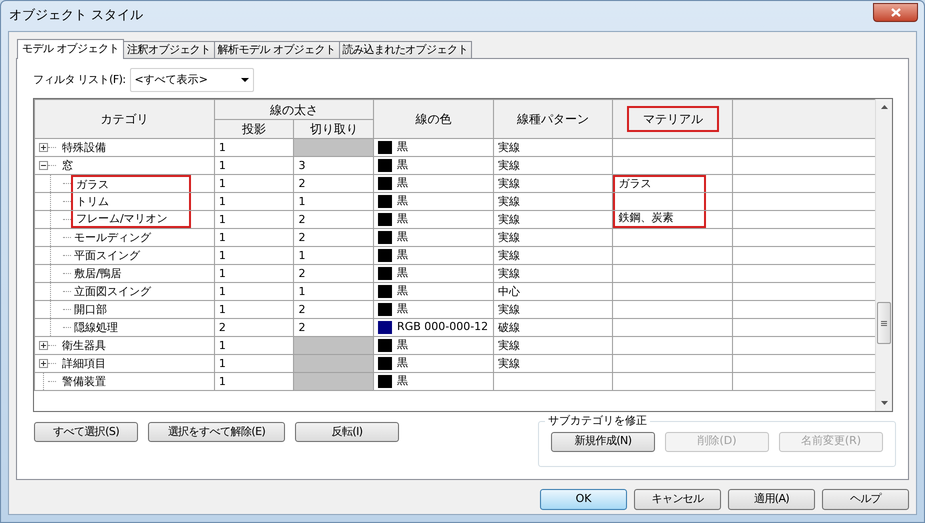  Describe the element at coordinates (70, 49) in the screenshot. I see `tab: モデル オブジェクト` at that location.